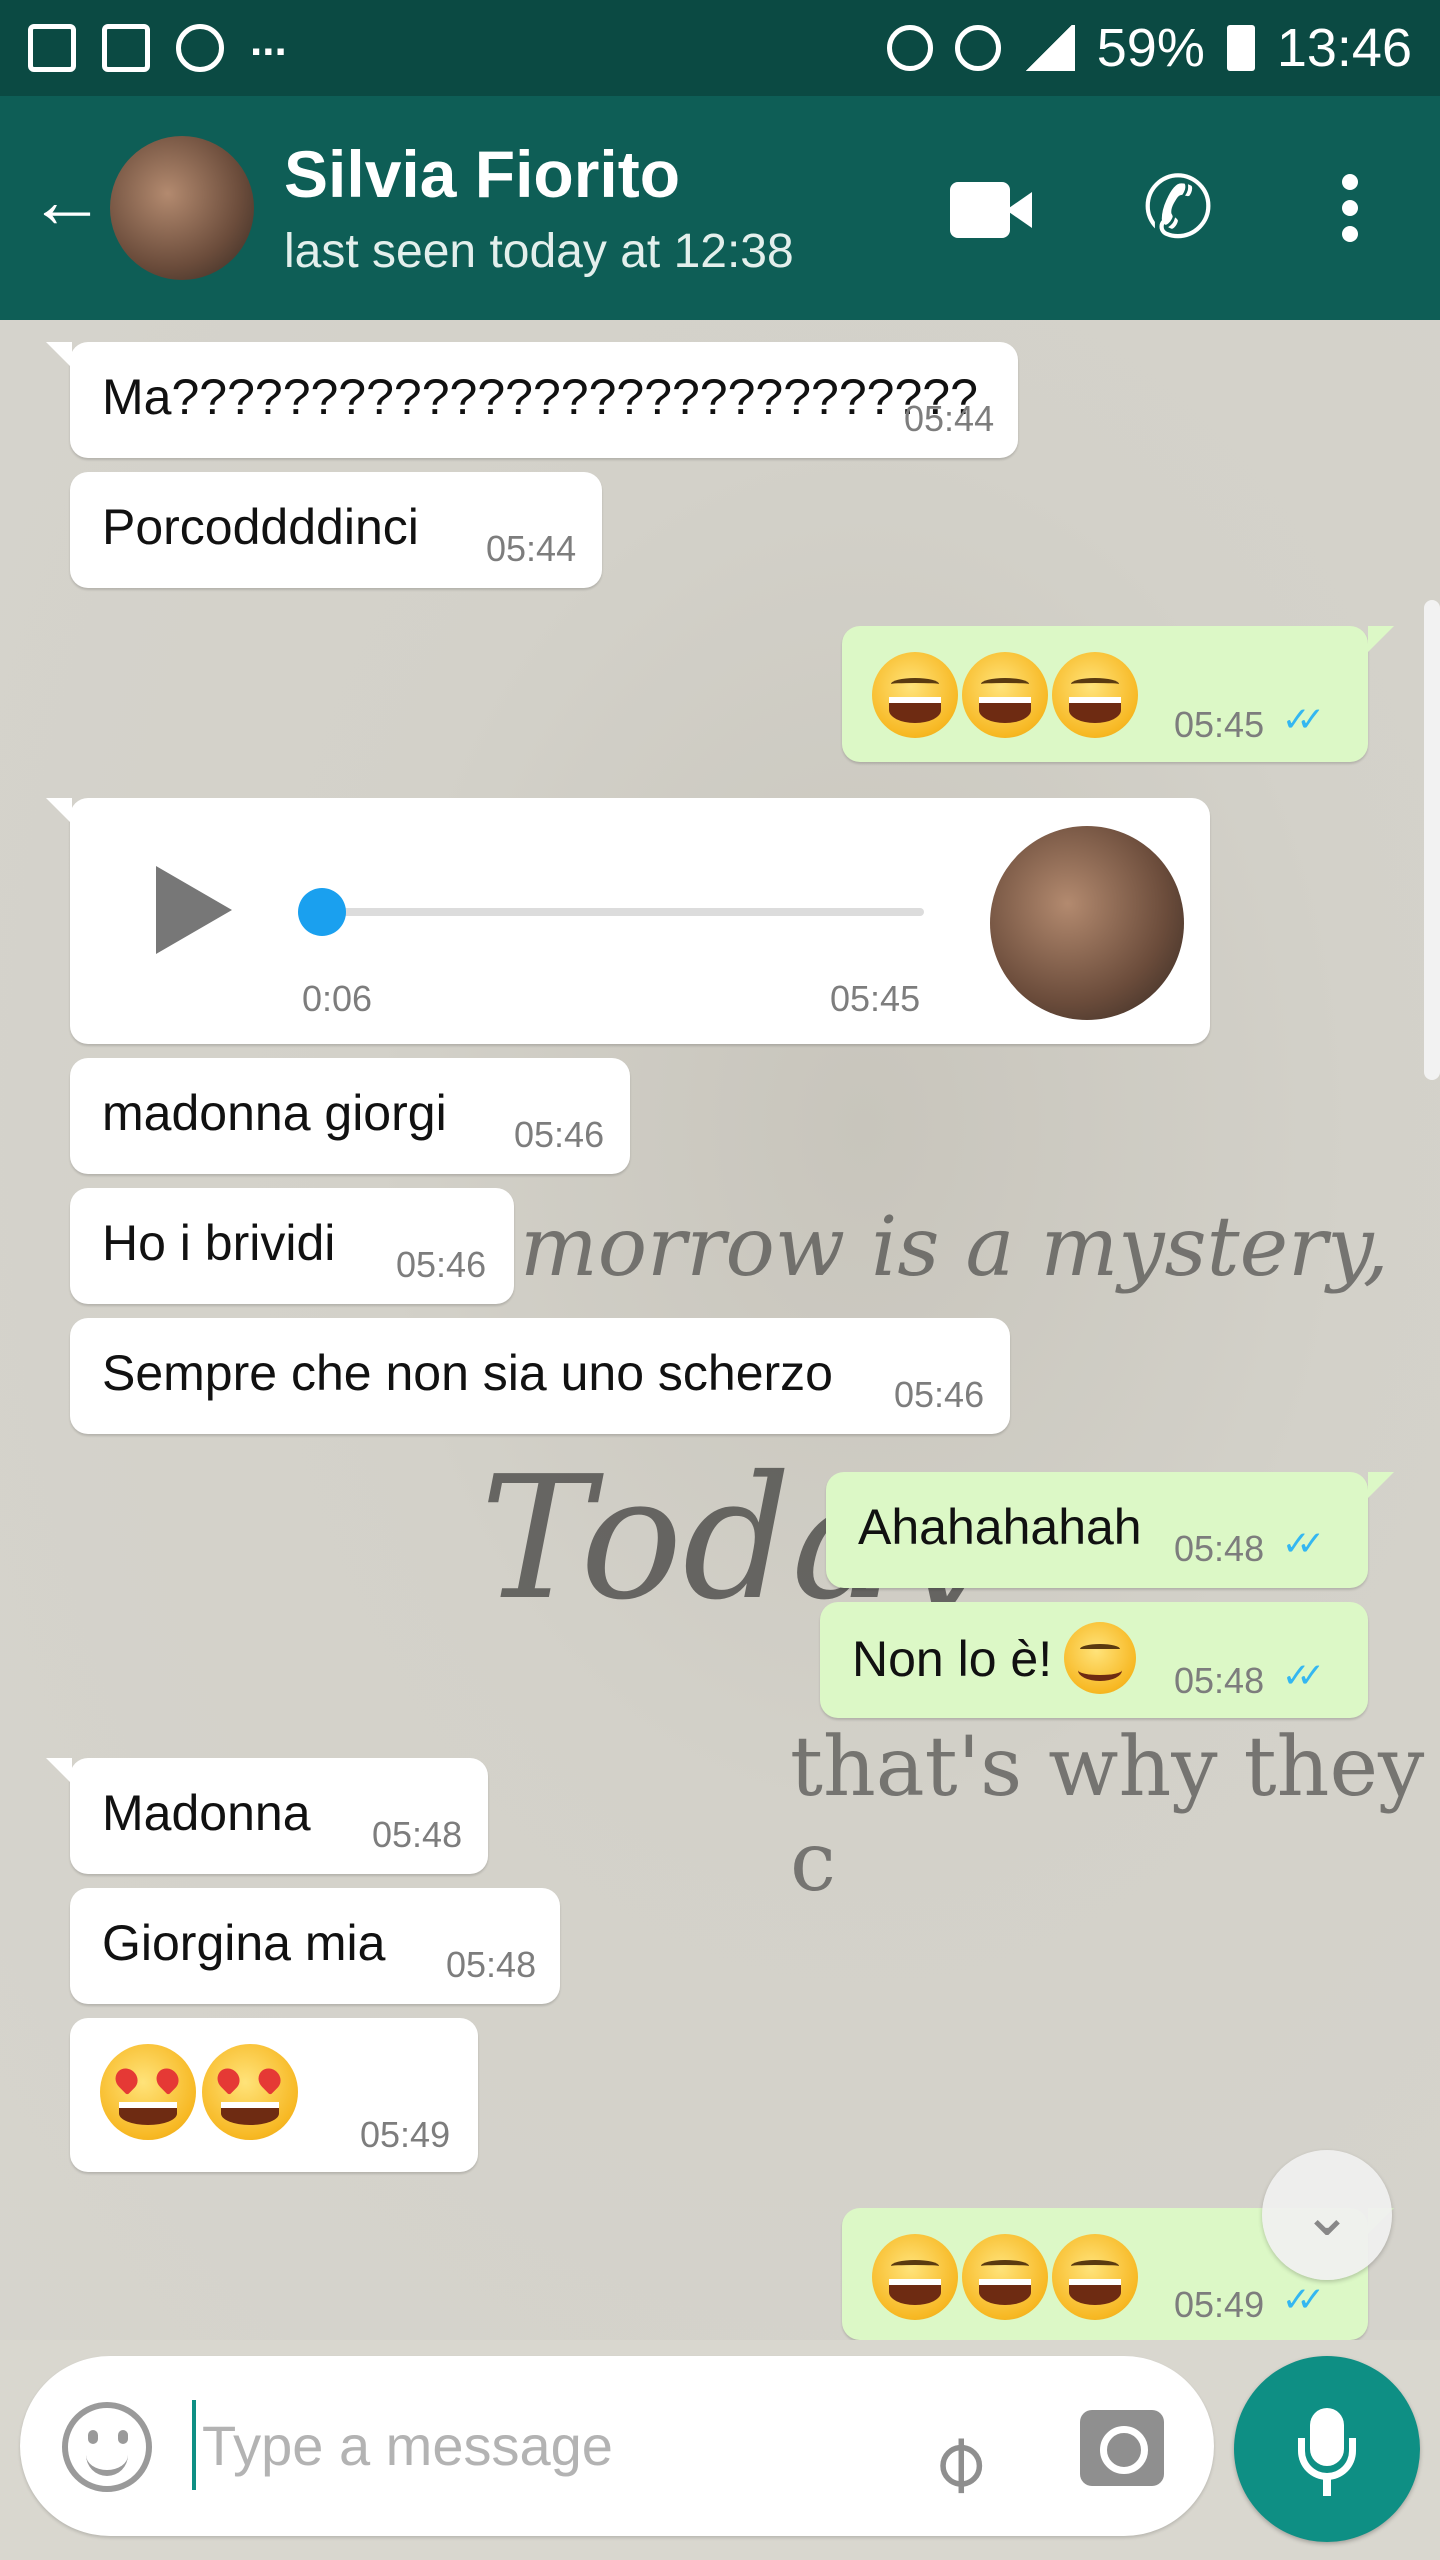  Describe the element at coordinates (720, 48) in the screenshot. I see `status-bar: ... 59% 13:46` at that location.